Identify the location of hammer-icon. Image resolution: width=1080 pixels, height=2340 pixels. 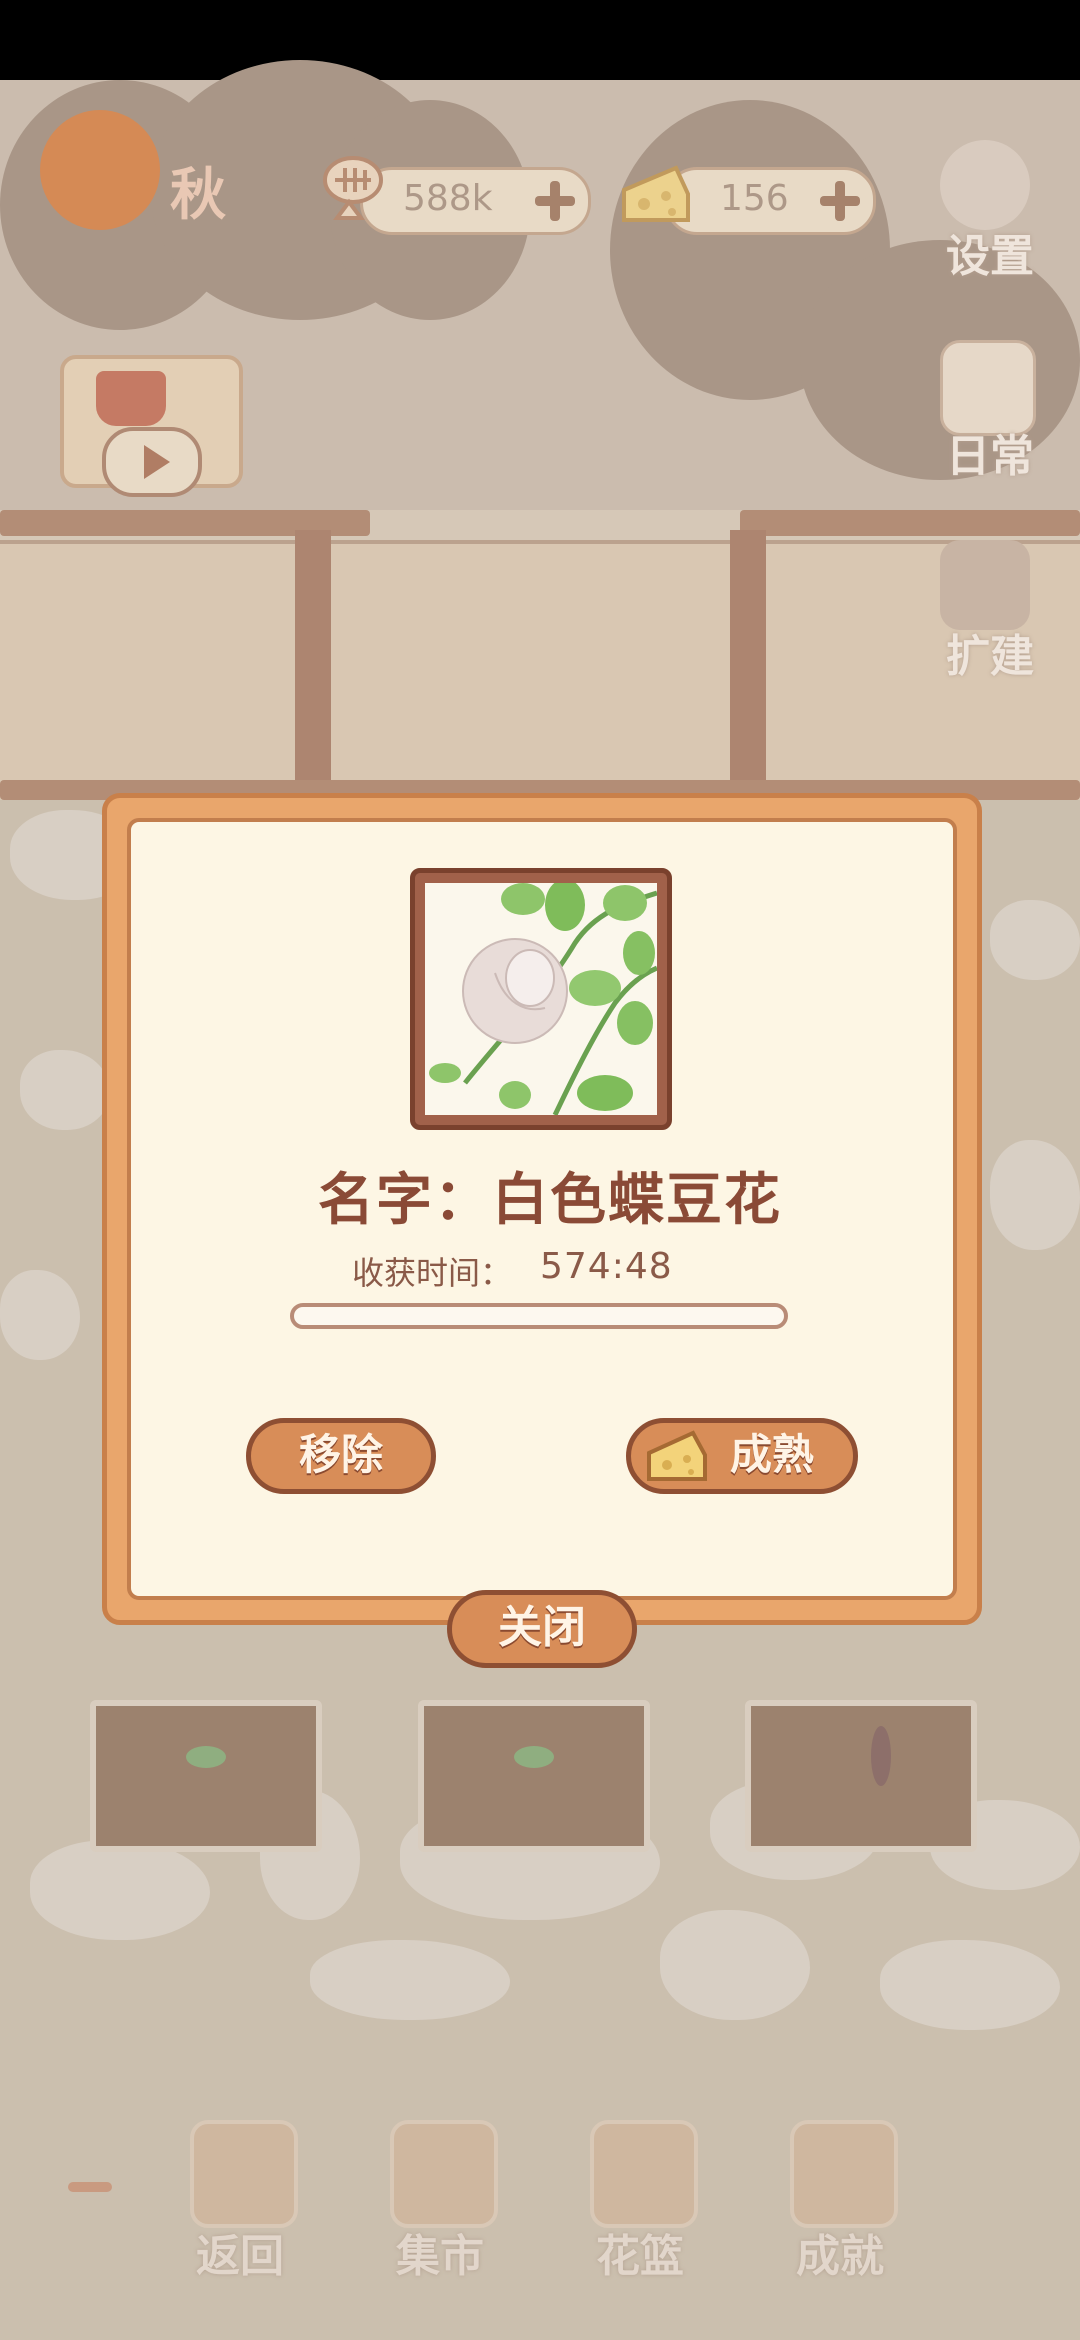
(985, 585).